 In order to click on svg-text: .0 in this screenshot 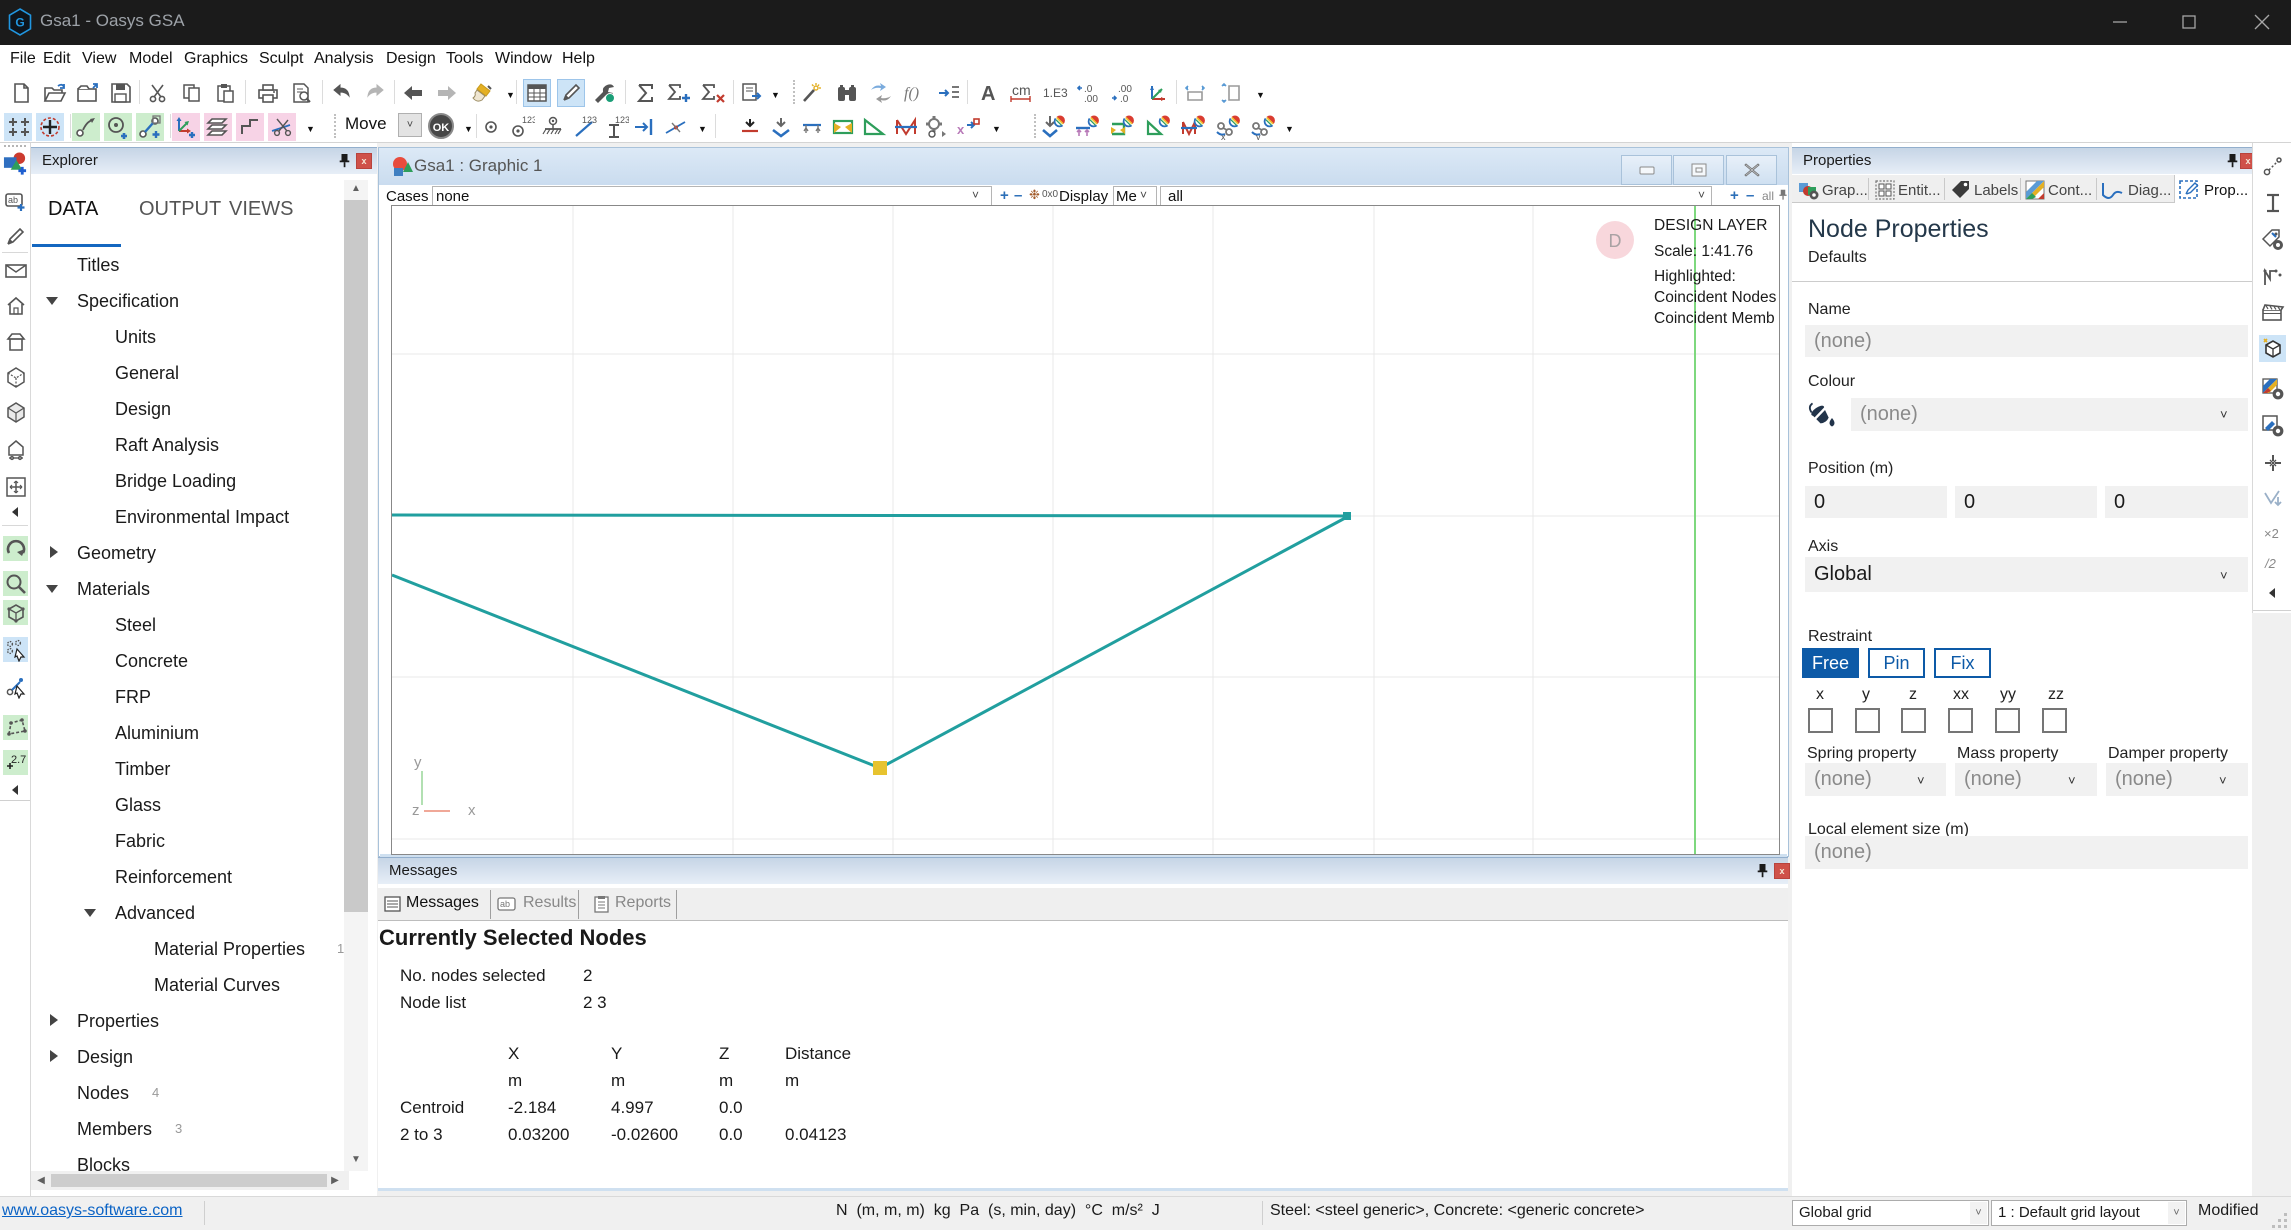, I will do `click(1124, 99)`.